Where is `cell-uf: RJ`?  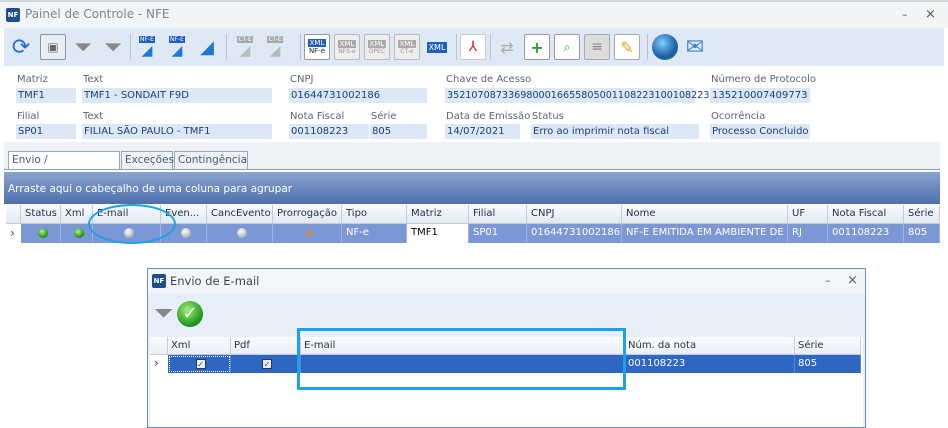
cell-uf: RJ is located at coordinates (808, 233).